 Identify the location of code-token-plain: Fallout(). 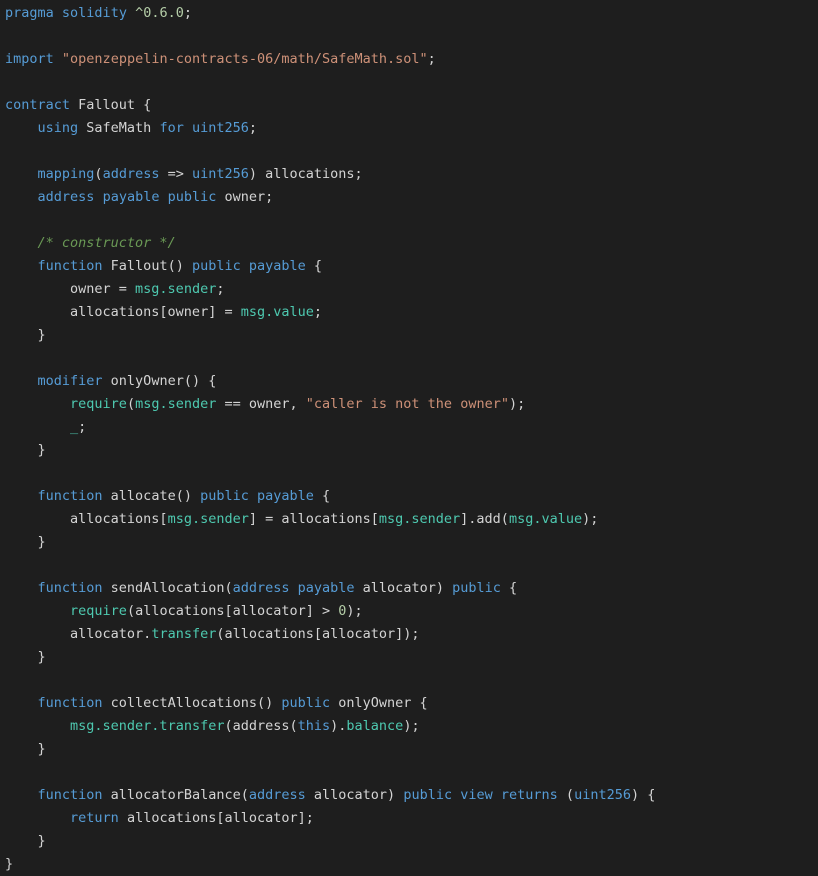
(147, 266).